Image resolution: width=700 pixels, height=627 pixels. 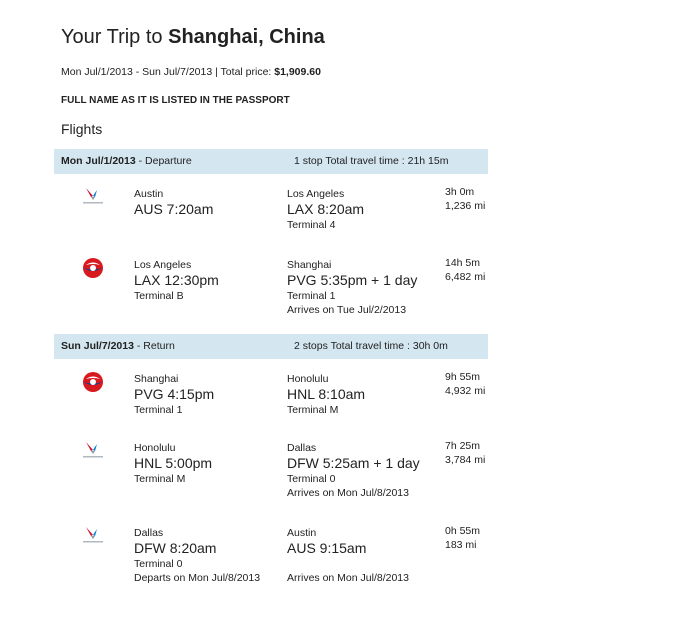 What do you see at coordinates (149, 533) in the screenshot?
I see `departure-city: Dallas` at bounding box center [149, 533].